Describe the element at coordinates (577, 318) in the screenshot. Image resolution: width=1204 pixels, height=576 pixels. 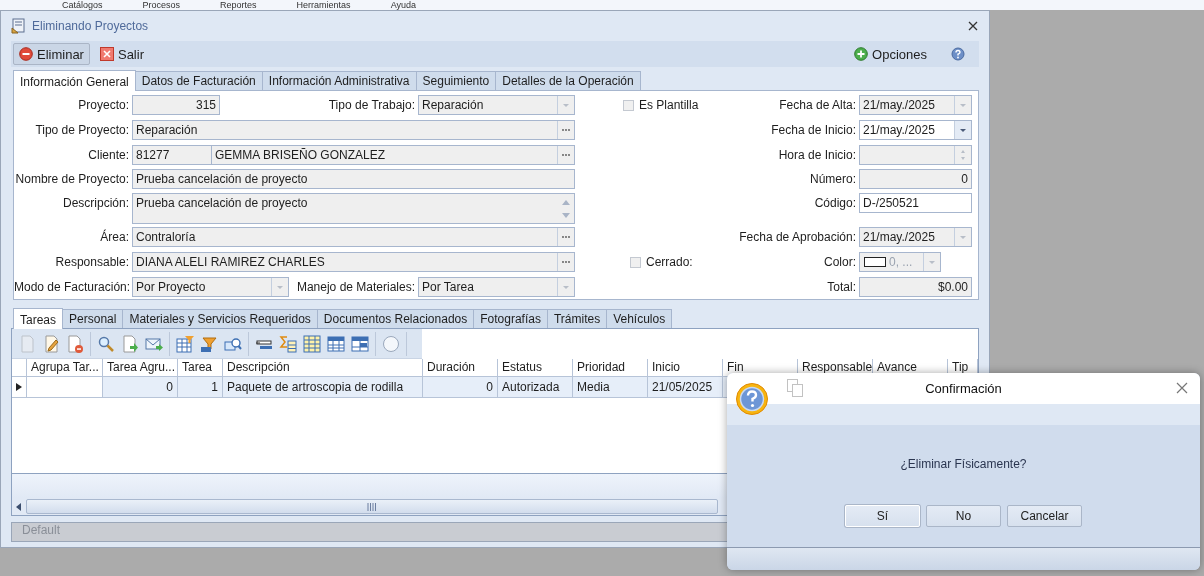
I see `tab: Trámites` at that location.